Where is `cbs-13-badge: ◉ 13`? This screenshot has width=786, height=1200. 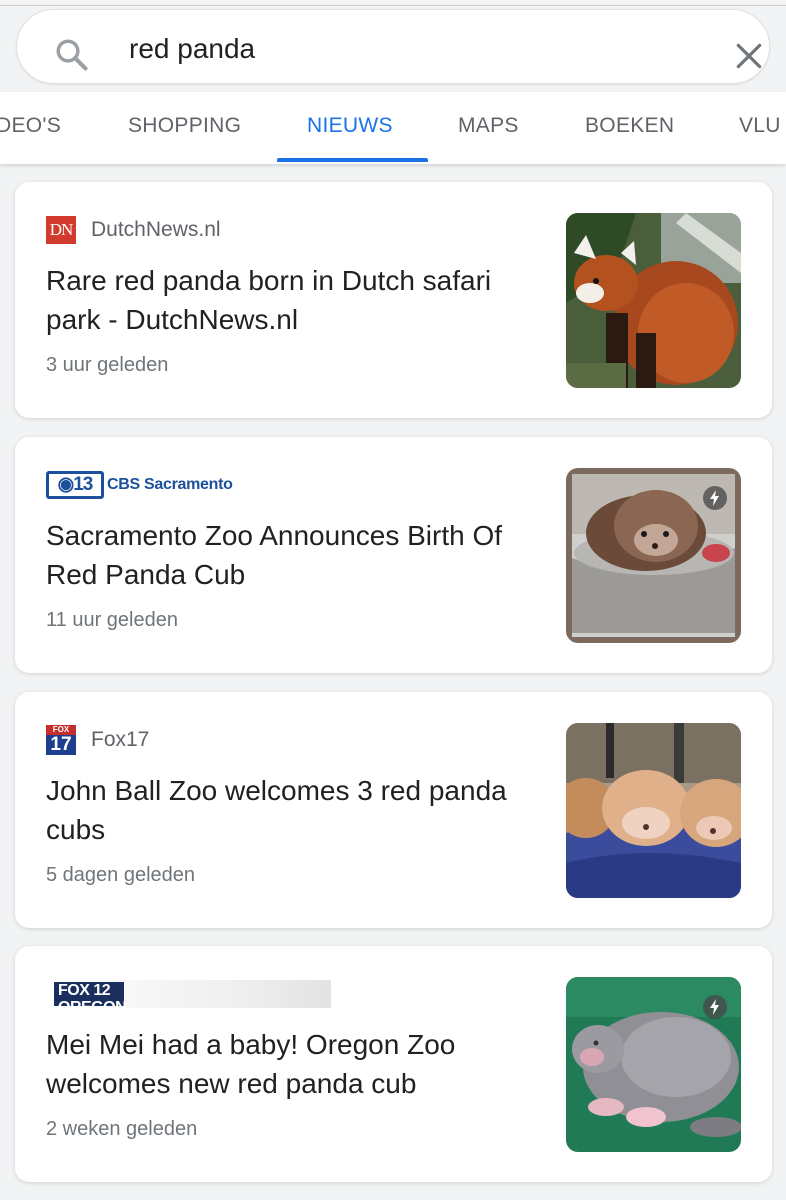
cbs-13-badge: ◉ 13 is located at coordinates (75, 485).